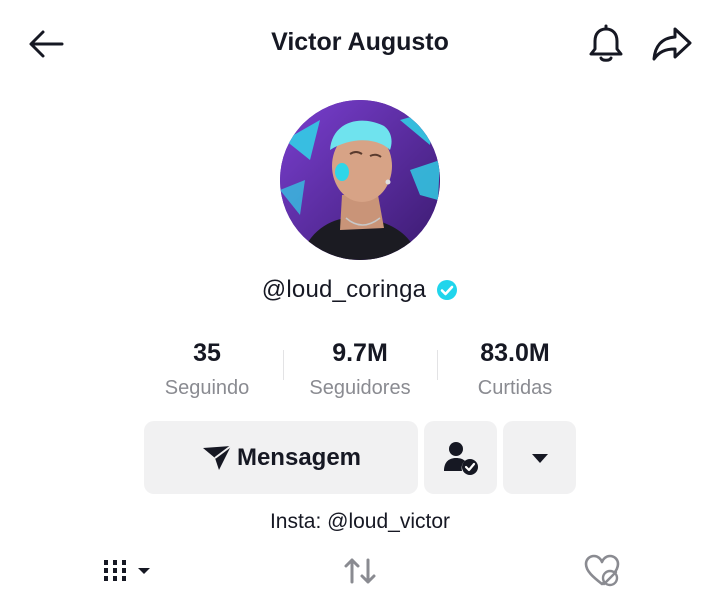 The width and height of the screenshot is (720, 593). I want to click on stat-likes-value: 83.0M, so click(515, 353).